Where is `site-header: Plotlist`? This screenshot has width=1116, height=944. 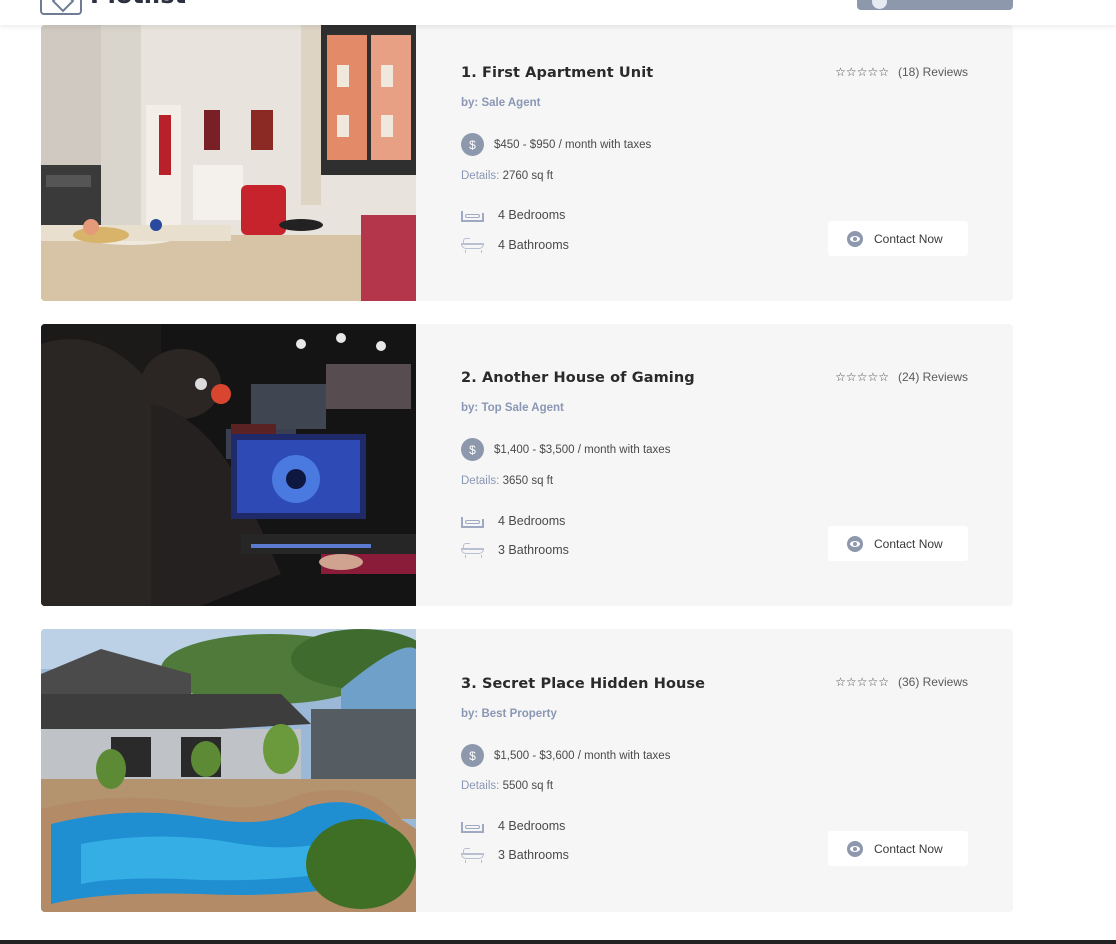
site-header: Plotlist is located at coordinates (558, 12).